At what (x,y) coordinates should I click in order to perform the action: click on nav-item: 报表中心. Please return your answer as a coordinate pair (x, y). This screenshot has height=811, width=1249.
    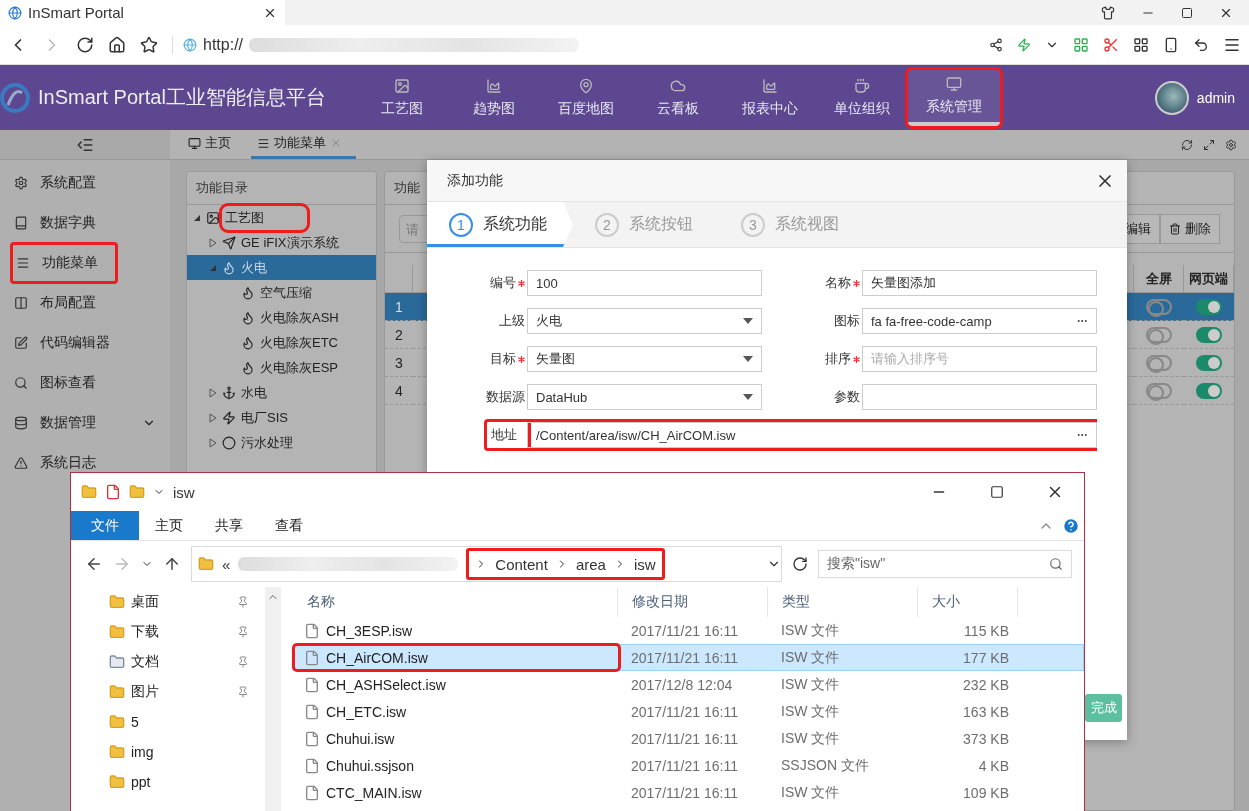
    Looking at the image, I should click on (769, 97).